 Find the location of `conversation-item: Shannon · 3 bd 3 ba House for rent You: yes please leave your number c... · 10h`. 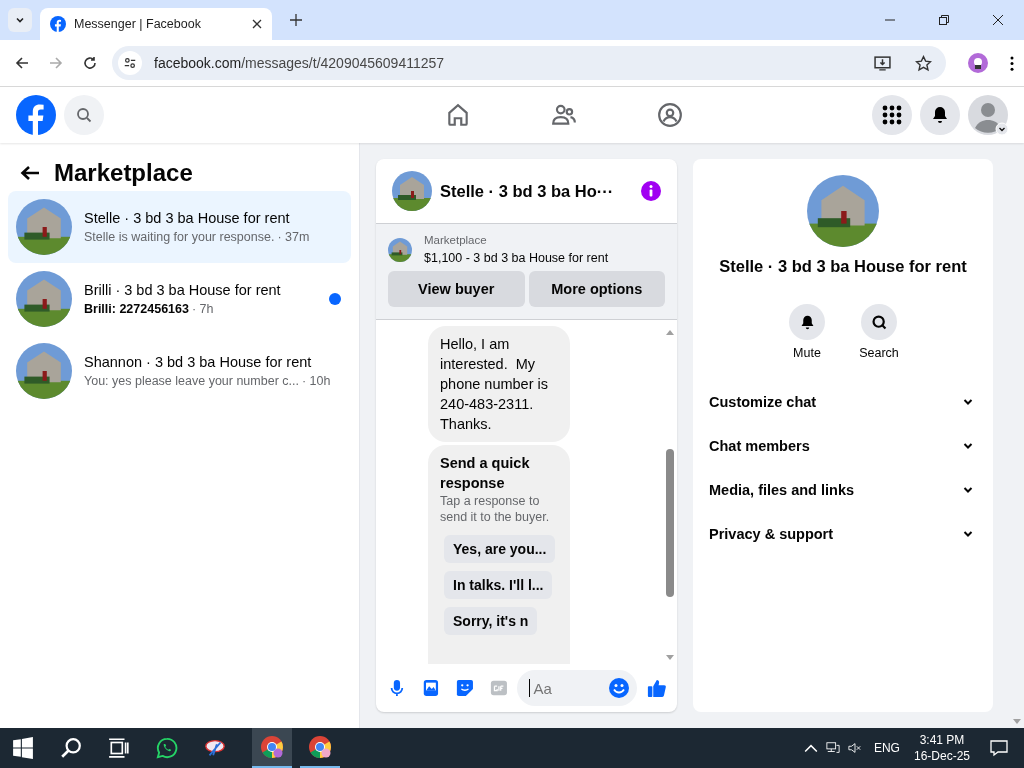

conversation-item: Shannon · 3 bd 3 ba House for rent You: yes please leave your number c... · 10h is located at coordinates (179, 371).